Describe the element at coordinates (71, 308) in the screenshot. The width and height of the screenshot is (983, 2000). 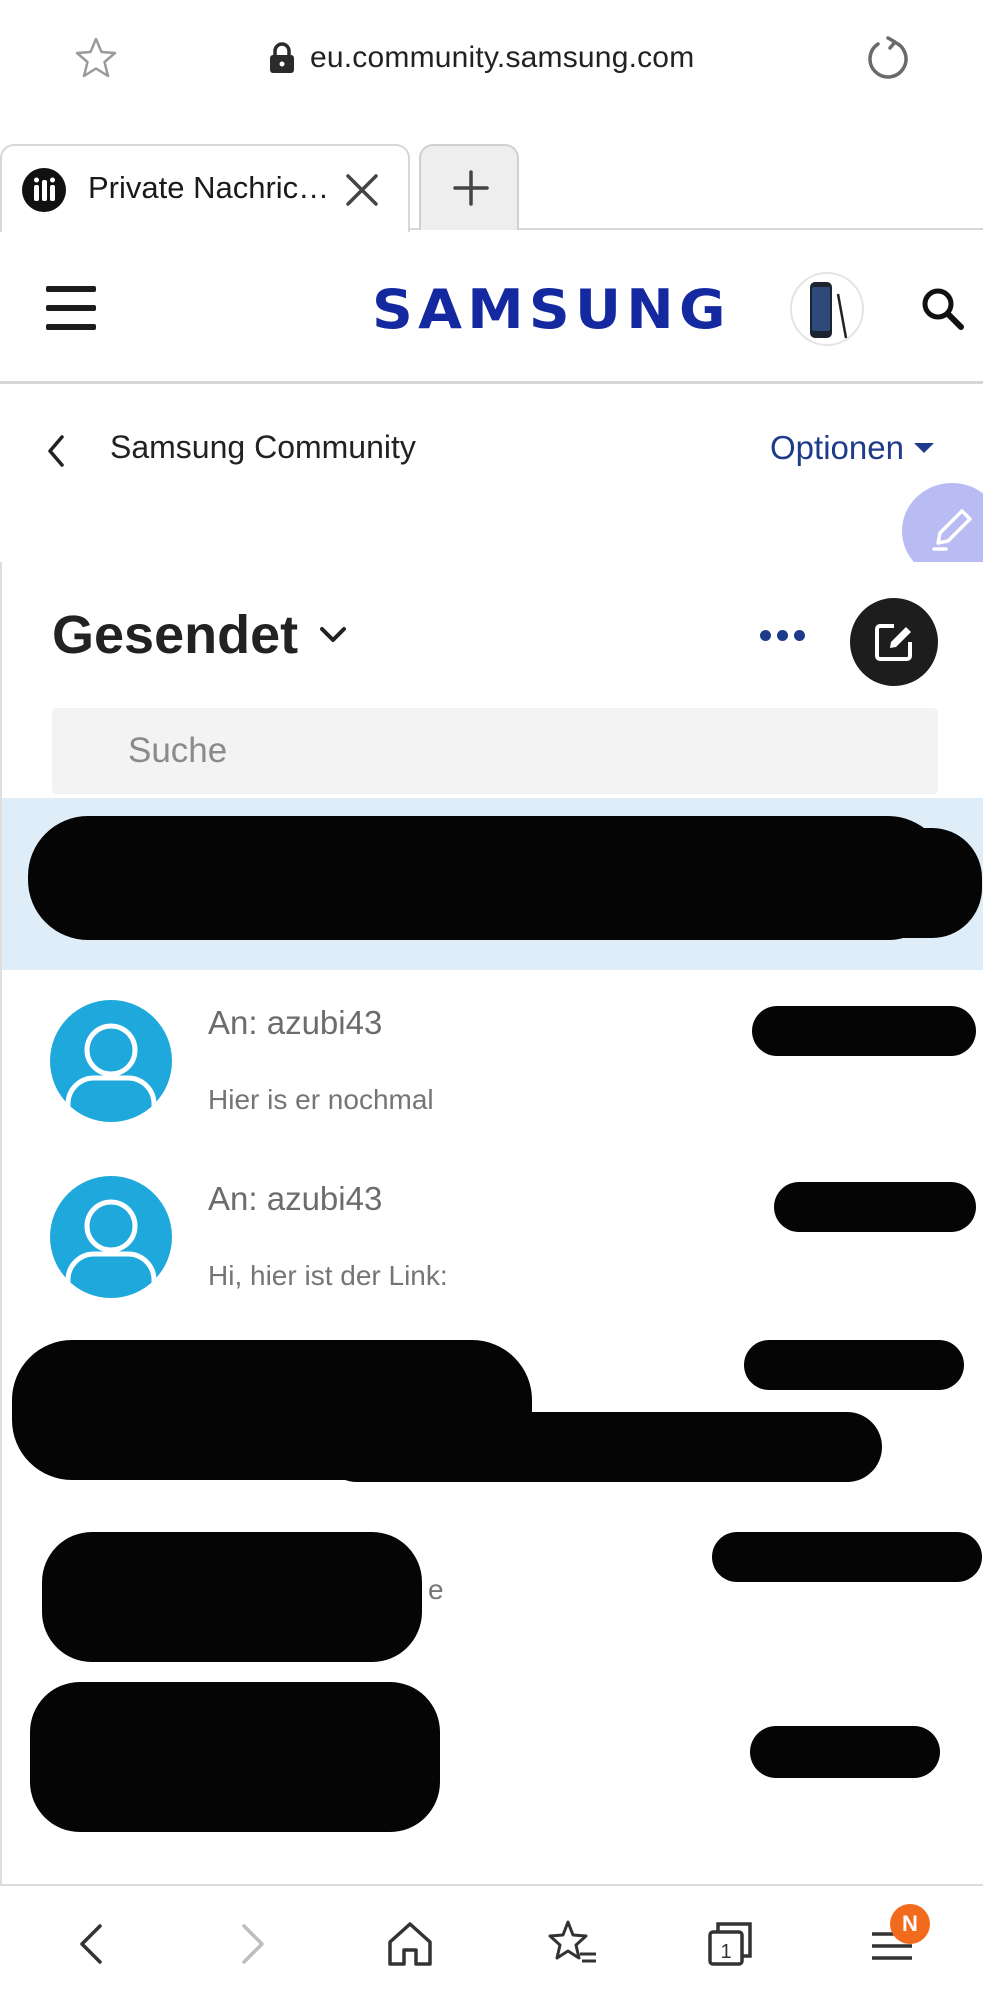
I see `menu-icon` at that location.